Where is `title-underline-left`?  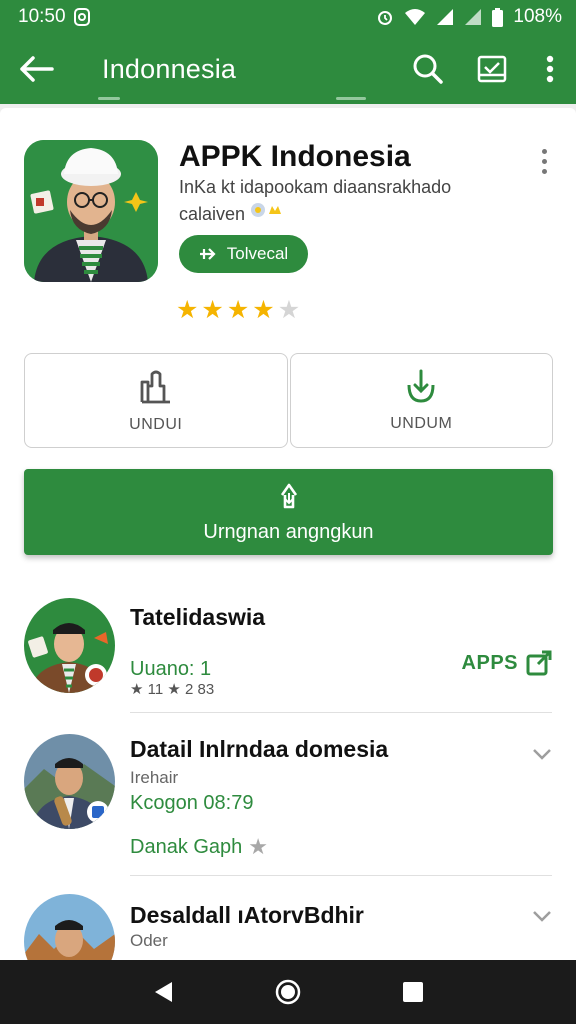
title-underline-left is located at coordinates (109, 98).